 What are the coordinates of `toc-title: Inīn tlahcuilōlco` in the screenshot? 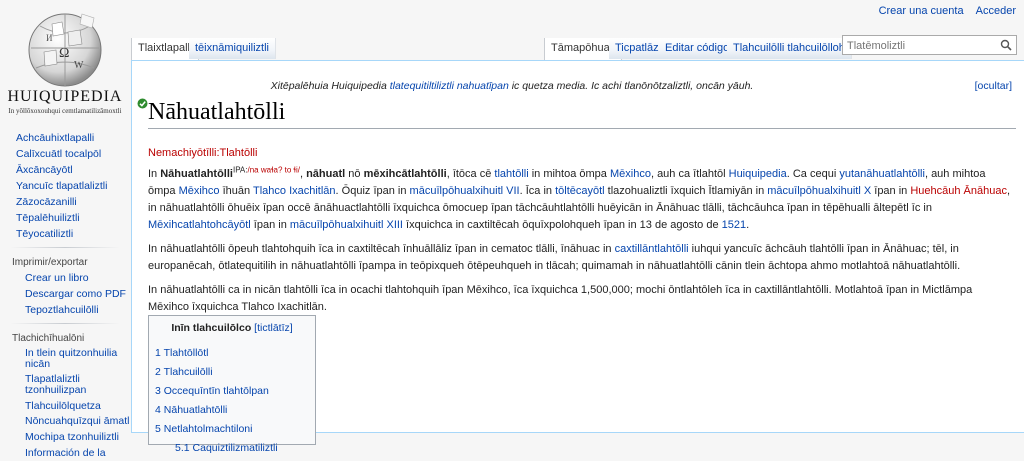 It's located at (211, 328).